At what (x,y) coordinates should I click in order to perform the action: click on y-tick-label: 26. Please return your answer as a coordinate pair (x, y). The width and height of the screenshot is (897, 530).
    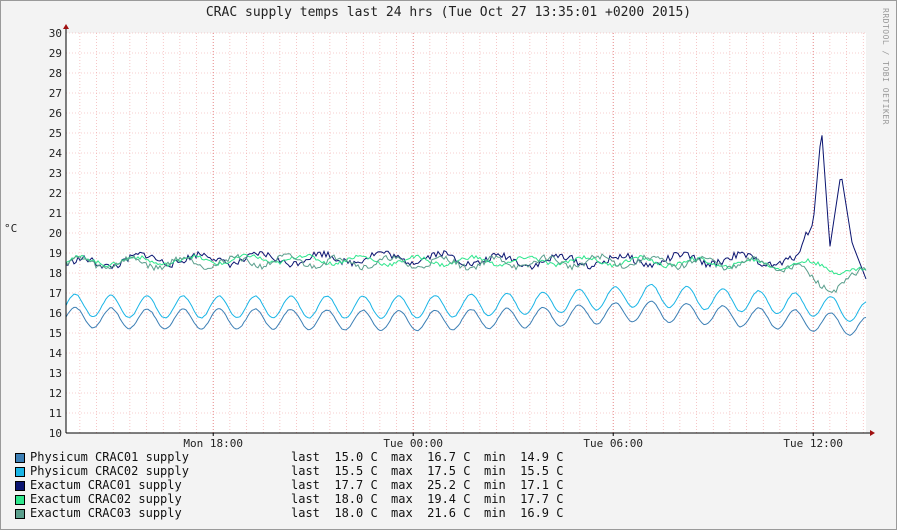
    Looking at the image, I should click on (55, 113).